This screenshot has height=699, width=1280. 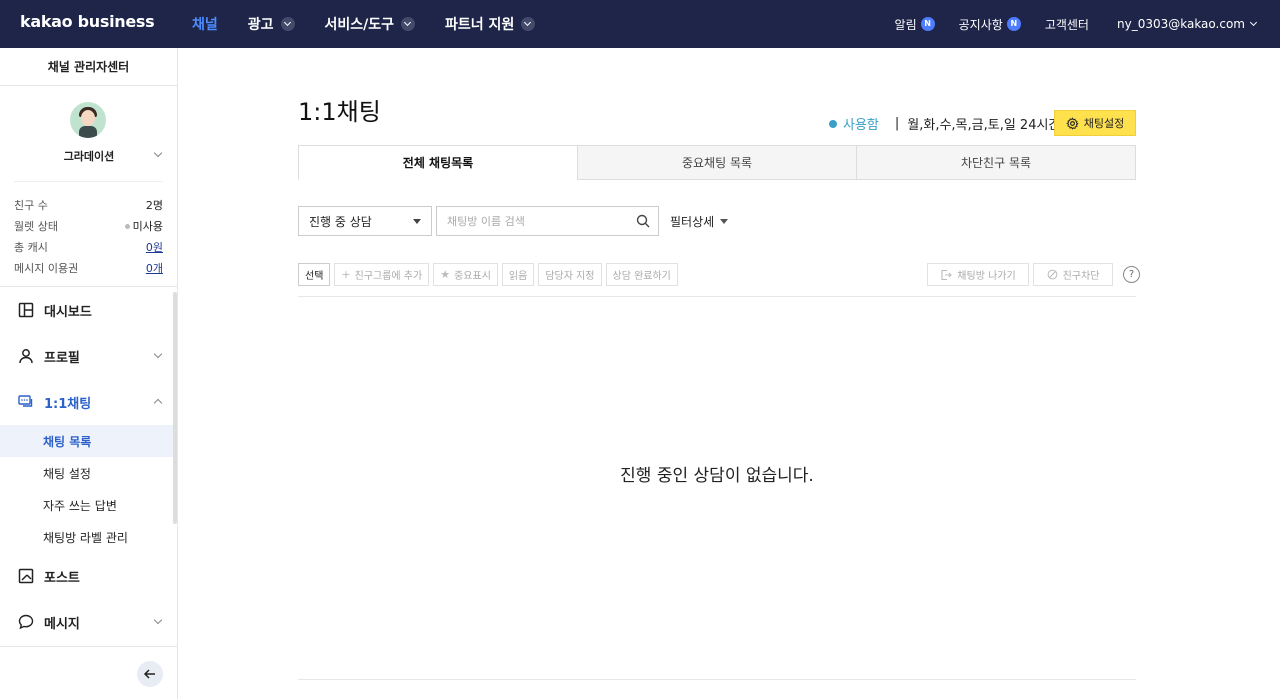 What do you see at coordinates (68, 404) in the screenshot?
I see `sidebar-item-label: 1:1채팅` at bounding box center [68, 404].